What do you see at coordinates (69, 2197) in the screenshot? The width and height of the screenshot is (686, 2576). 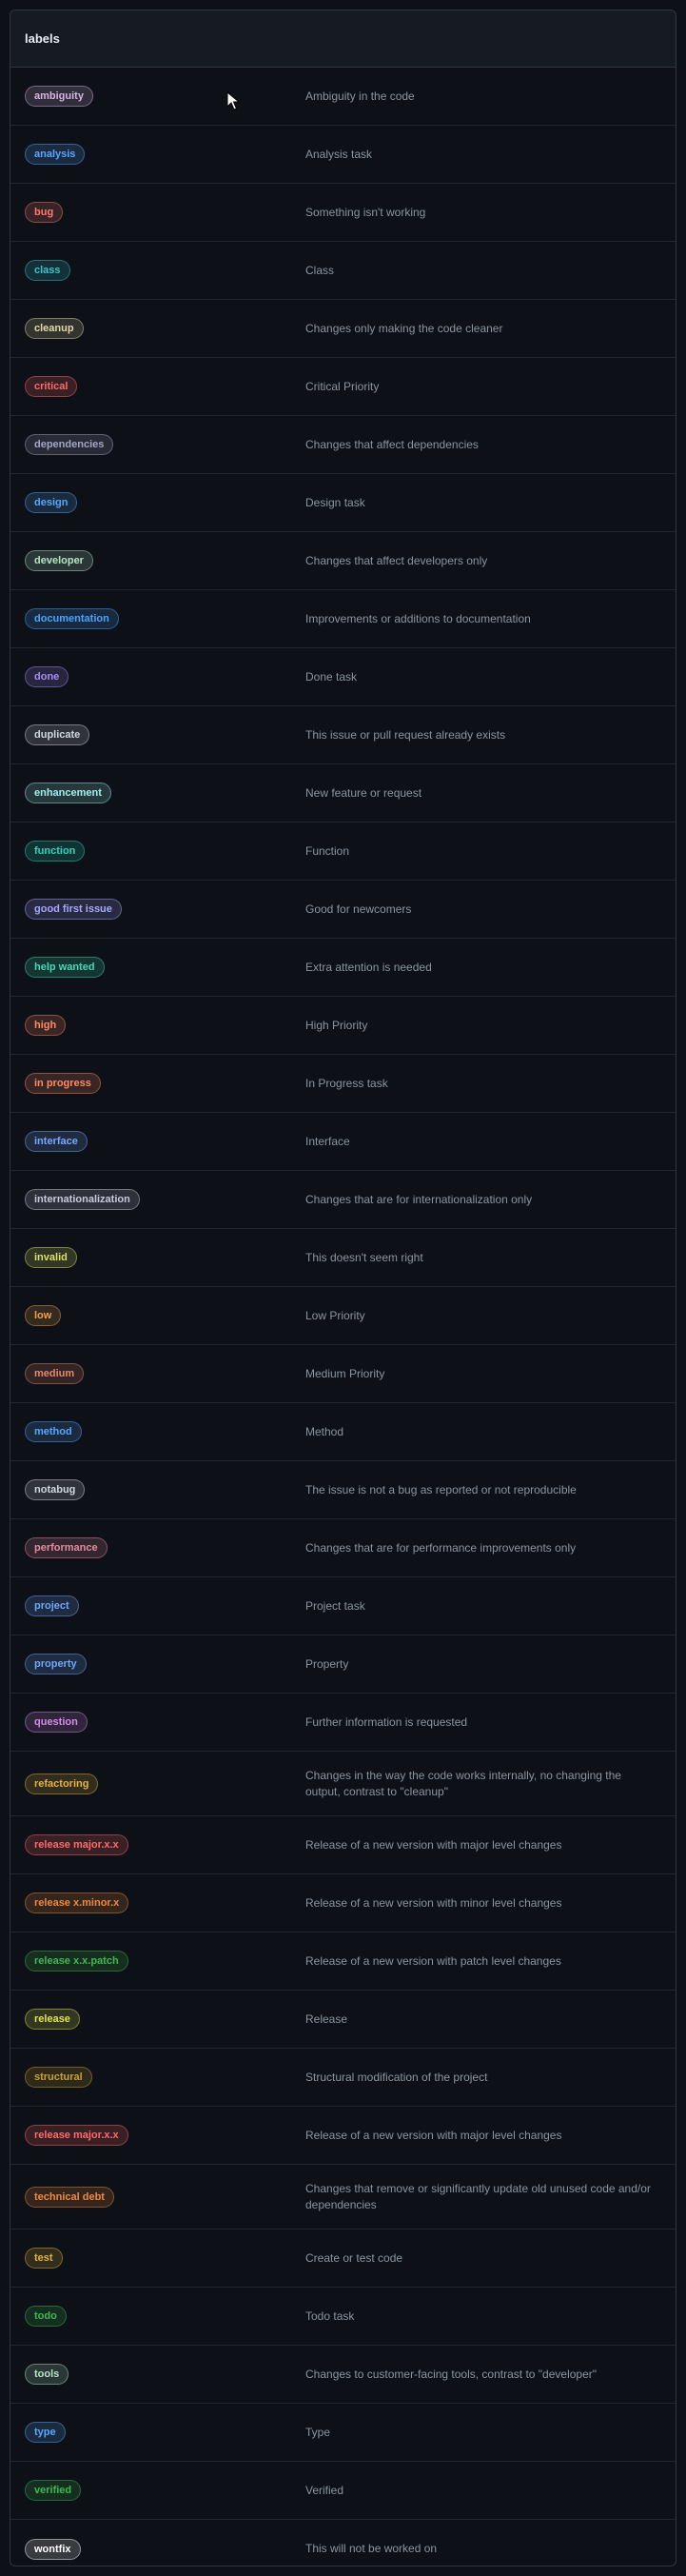 I see `label-pill: technical debt` at bounding box center [69, 2197].